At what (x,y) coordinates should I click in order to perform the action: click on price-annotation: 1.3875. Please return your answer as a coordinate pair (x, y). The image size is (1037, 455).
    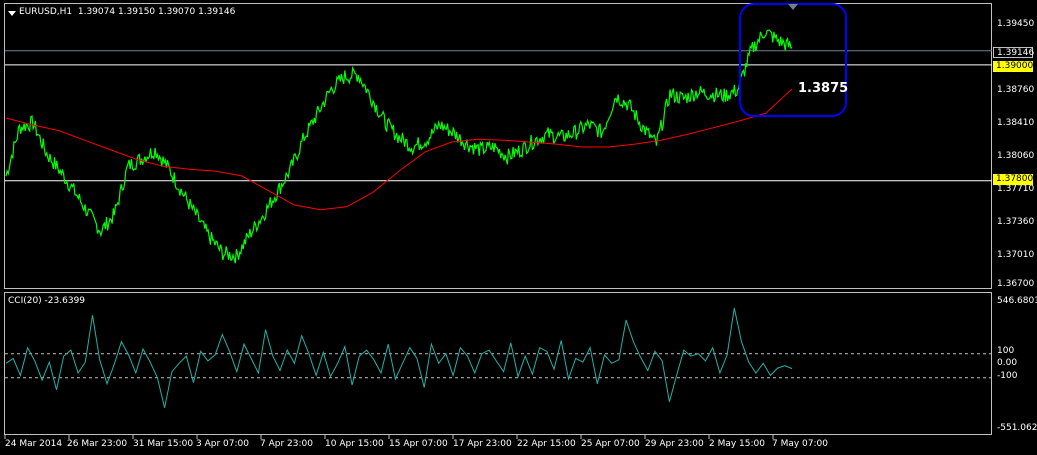
    Looking at the image, I should click on (823, 88).